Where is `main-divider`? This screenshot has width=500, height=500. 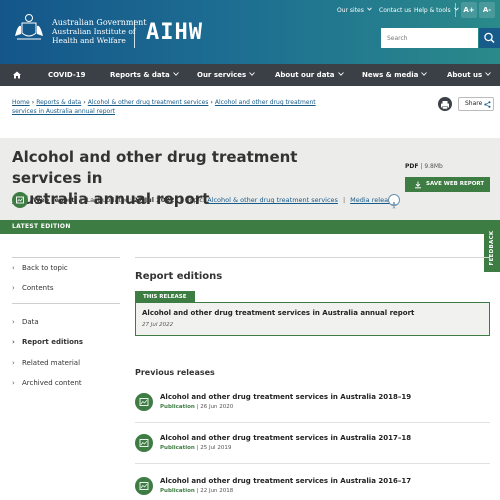
main-divider is located at coordinates (312, 257).